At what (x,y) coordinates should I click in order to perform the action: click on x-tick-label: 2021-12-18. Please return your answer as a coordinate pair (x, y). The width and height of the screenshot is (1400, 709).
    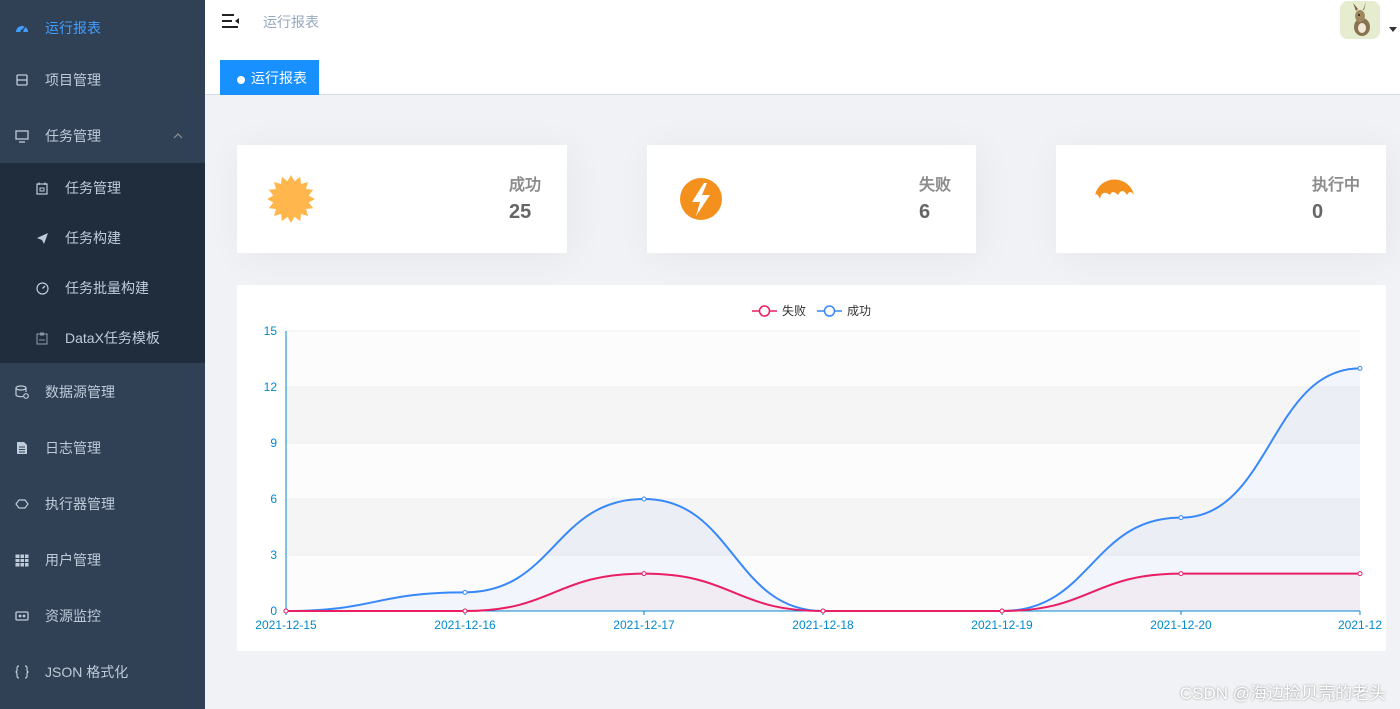
    Looking at the image, I should click on (823, 625).